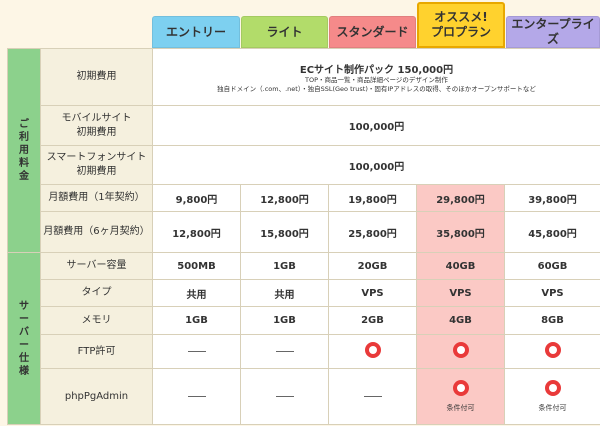 The height and width of the screenshot is (426, 600). Describe the element at coordinates (552, 266) in the screenshot. I see `spec-cell: 60GB` at that location.